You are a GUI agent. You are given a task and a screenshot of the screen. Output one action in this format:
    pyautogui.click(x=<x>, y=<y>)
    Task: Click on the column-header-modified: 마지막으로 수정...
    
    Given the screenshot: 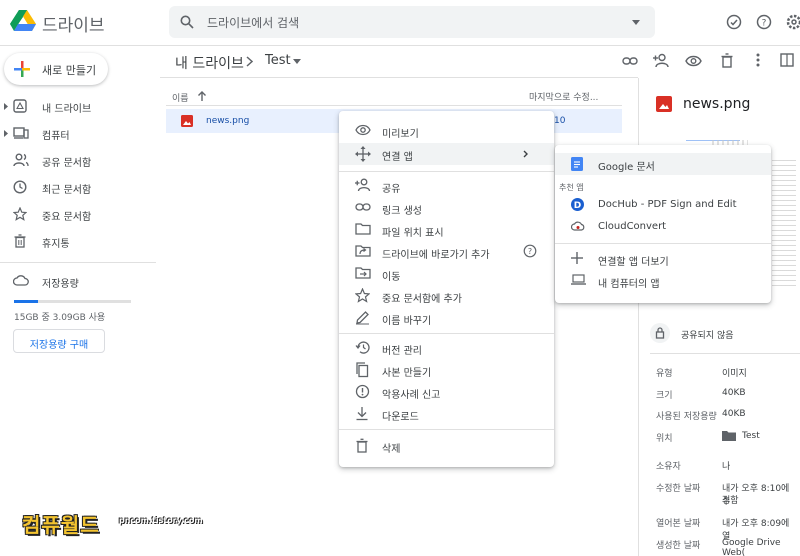 What is the action you would take?
    pyautogui.click(x=563, y=96)
    